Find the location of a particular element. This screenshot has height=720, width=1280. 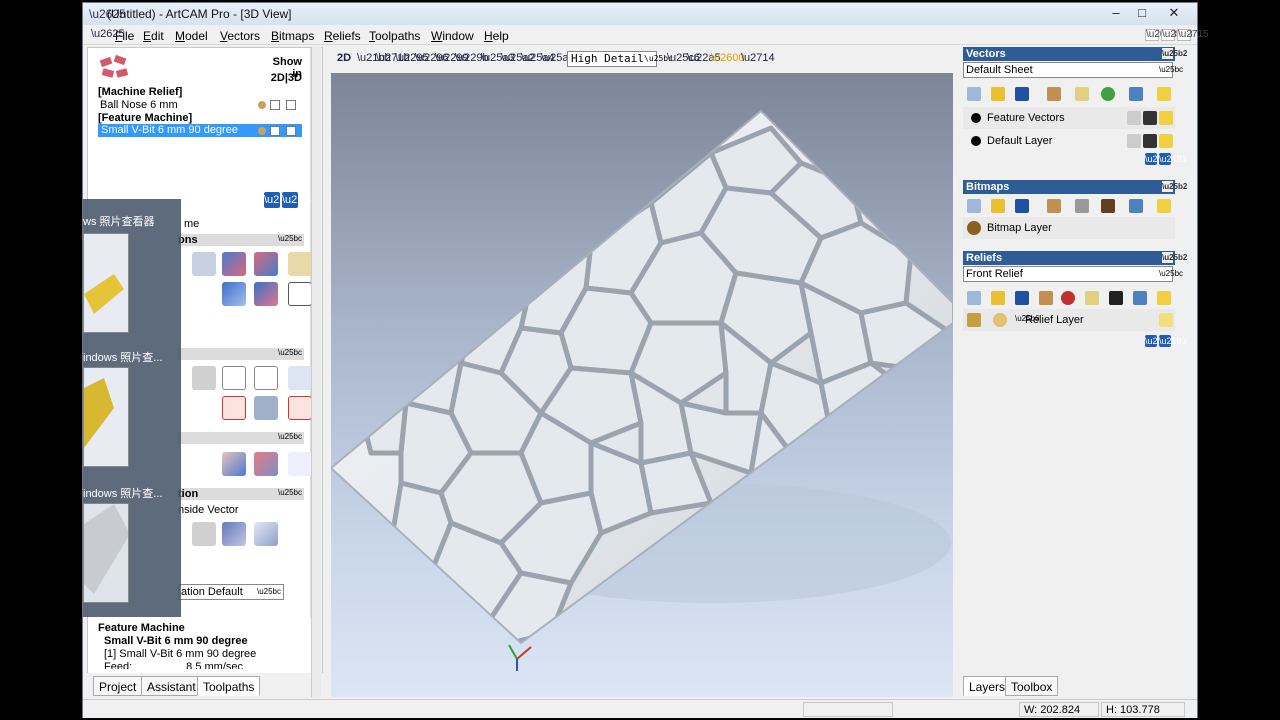

layer-bitmap-layer: Bitmap Layer is located at coordinates (1069, 228).